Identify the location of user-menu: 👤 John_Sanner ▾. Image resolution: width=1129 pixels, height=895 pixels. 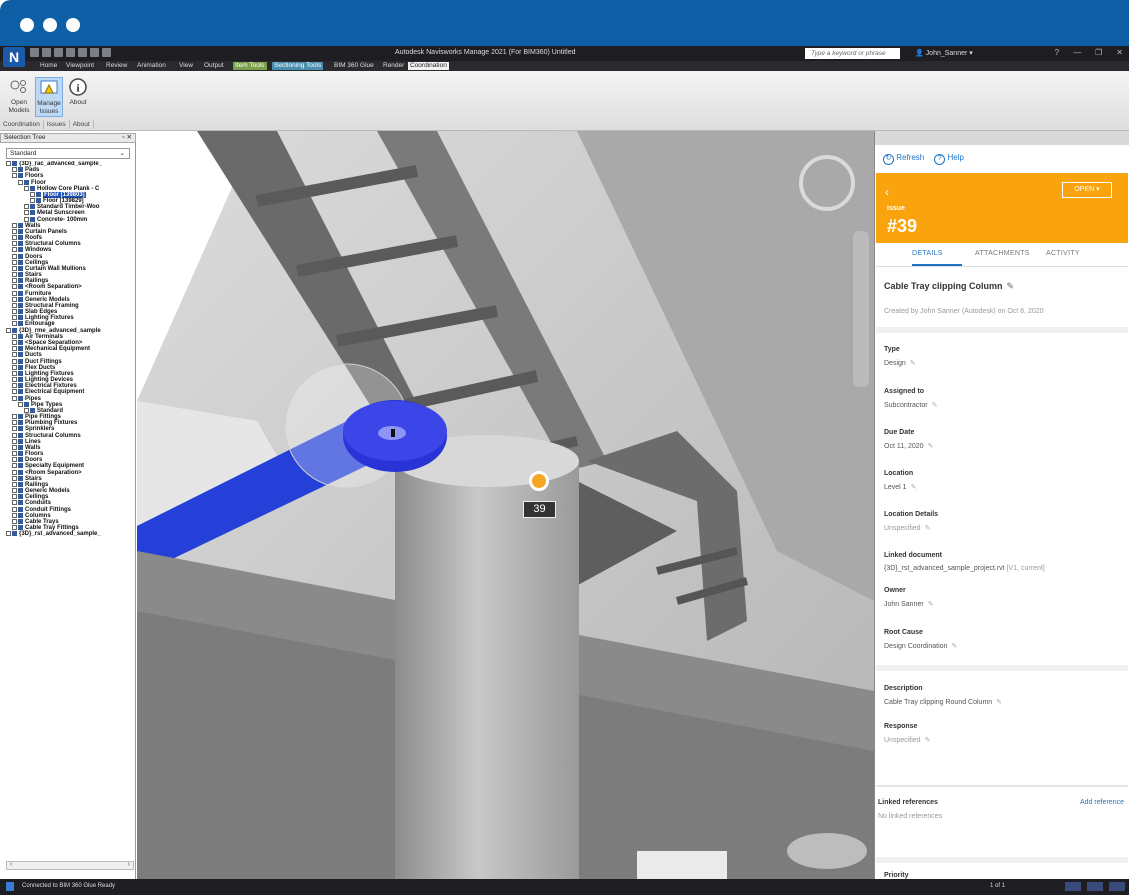
(944, 53).